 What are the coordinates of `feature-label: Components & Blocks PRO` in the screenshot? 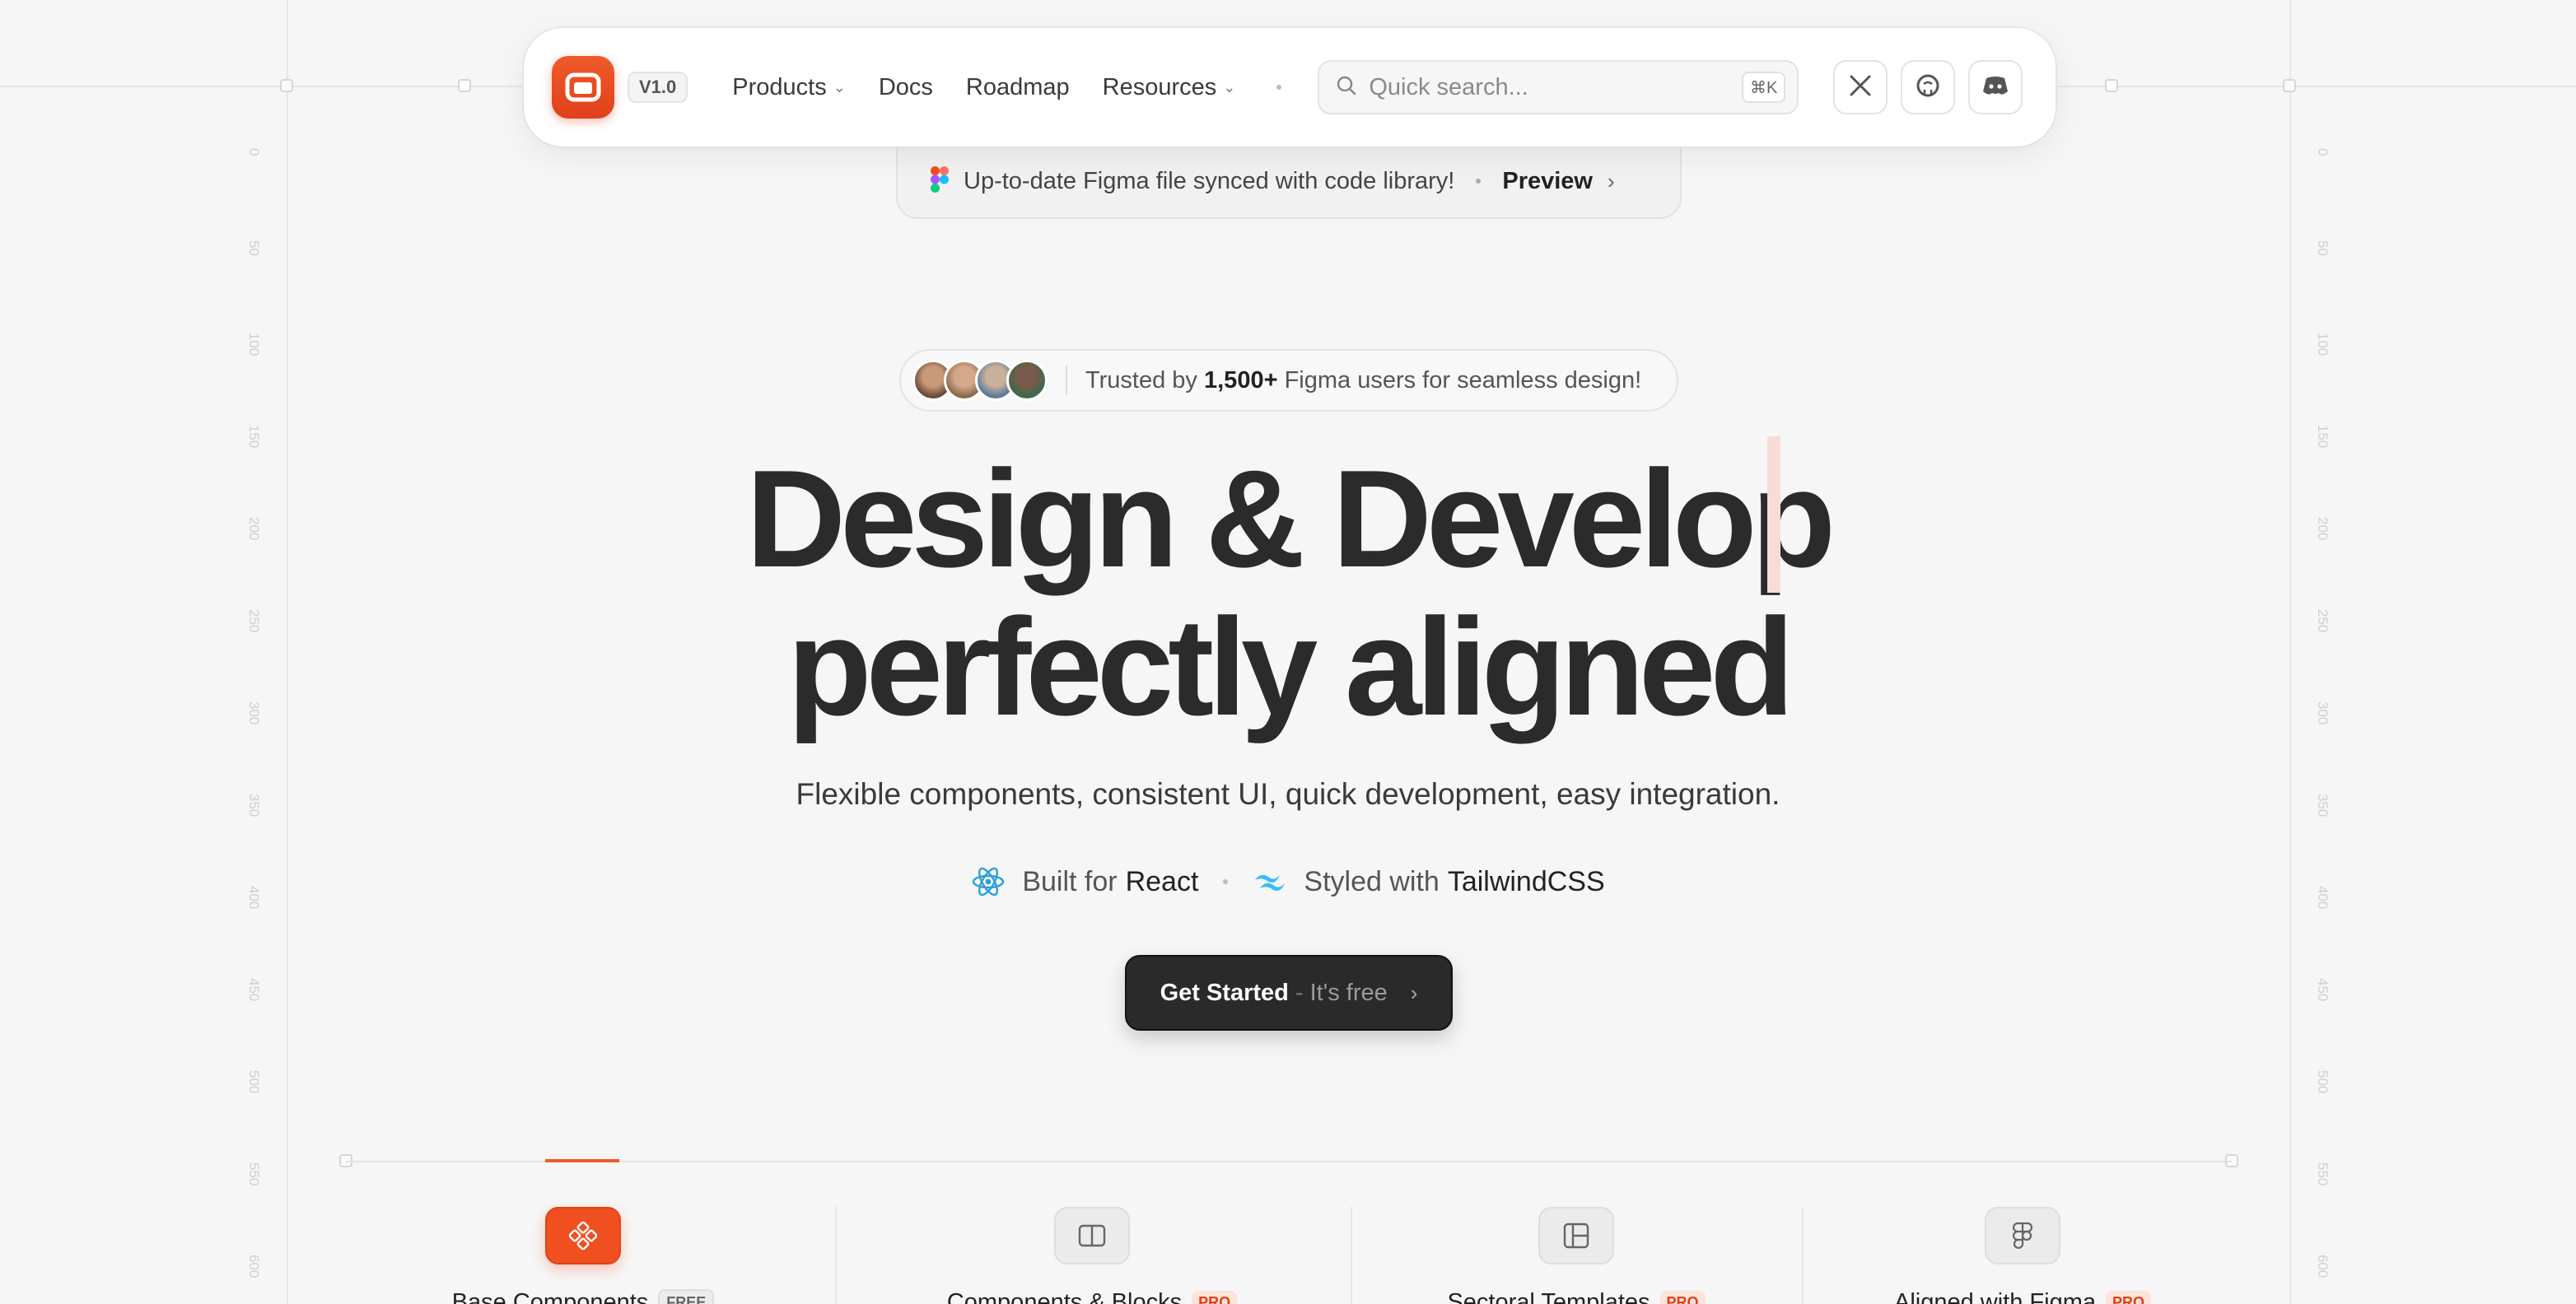 It's located at (1092, 1297).